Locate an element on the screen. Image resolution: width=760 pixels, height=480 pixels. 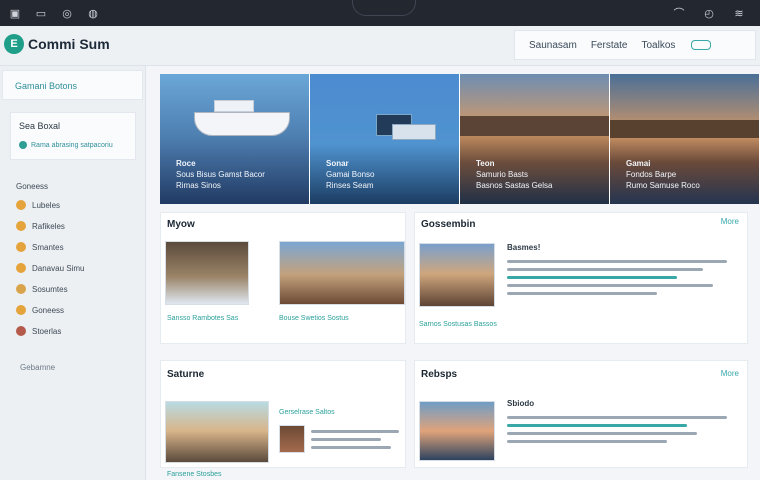
history-icon: ◴ is located at coordinates (709, 13).